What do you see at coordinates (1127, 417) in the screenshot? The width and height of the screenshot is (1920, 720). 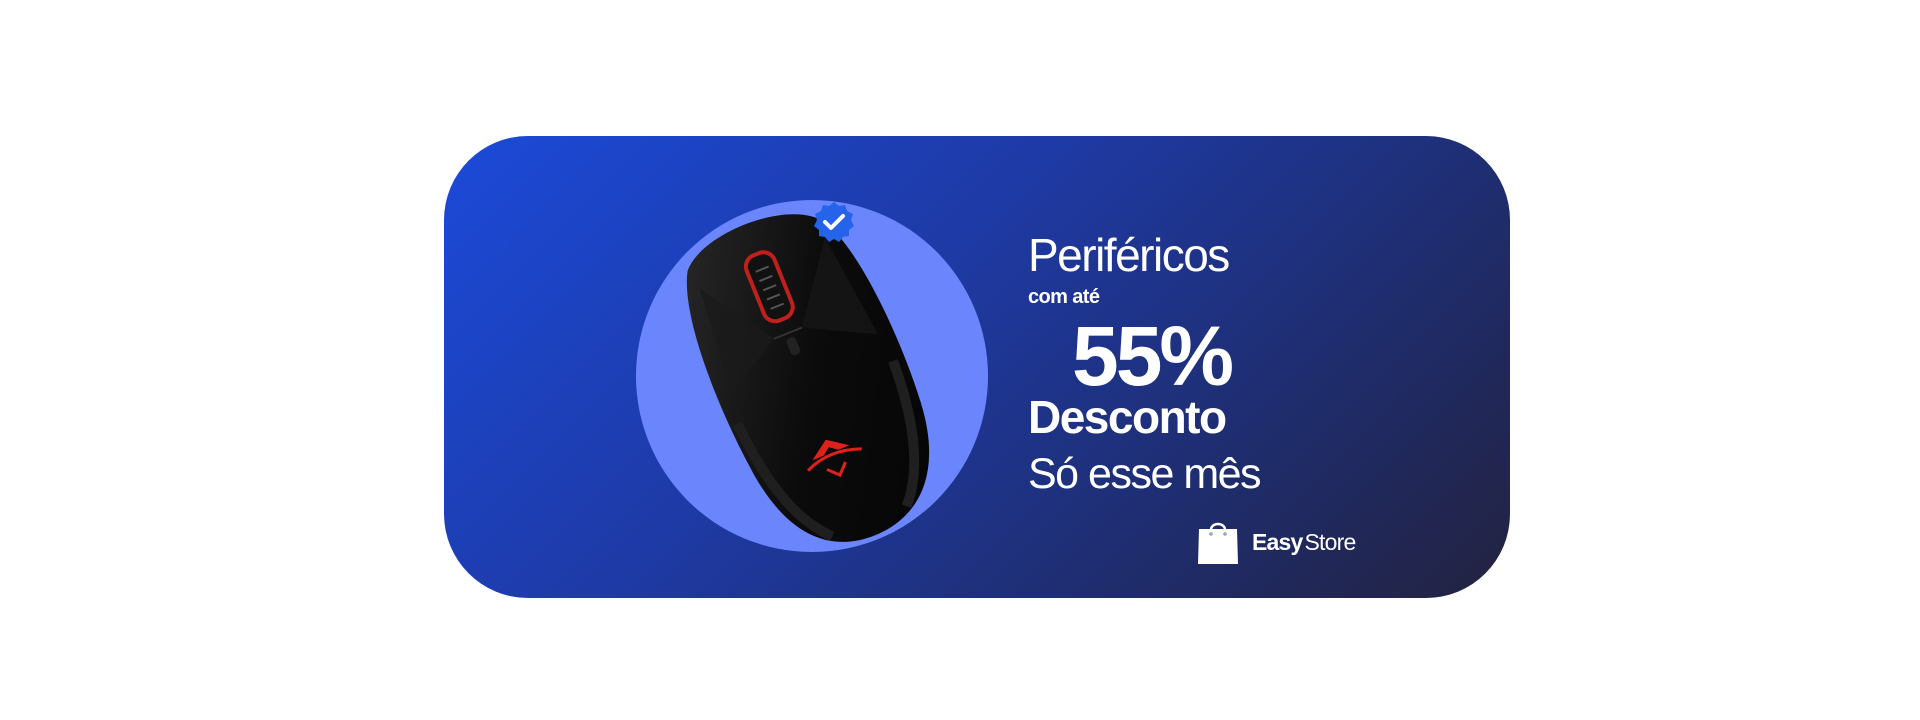 I see `discount-label: Desconto` at bounding box center [1127, 417].